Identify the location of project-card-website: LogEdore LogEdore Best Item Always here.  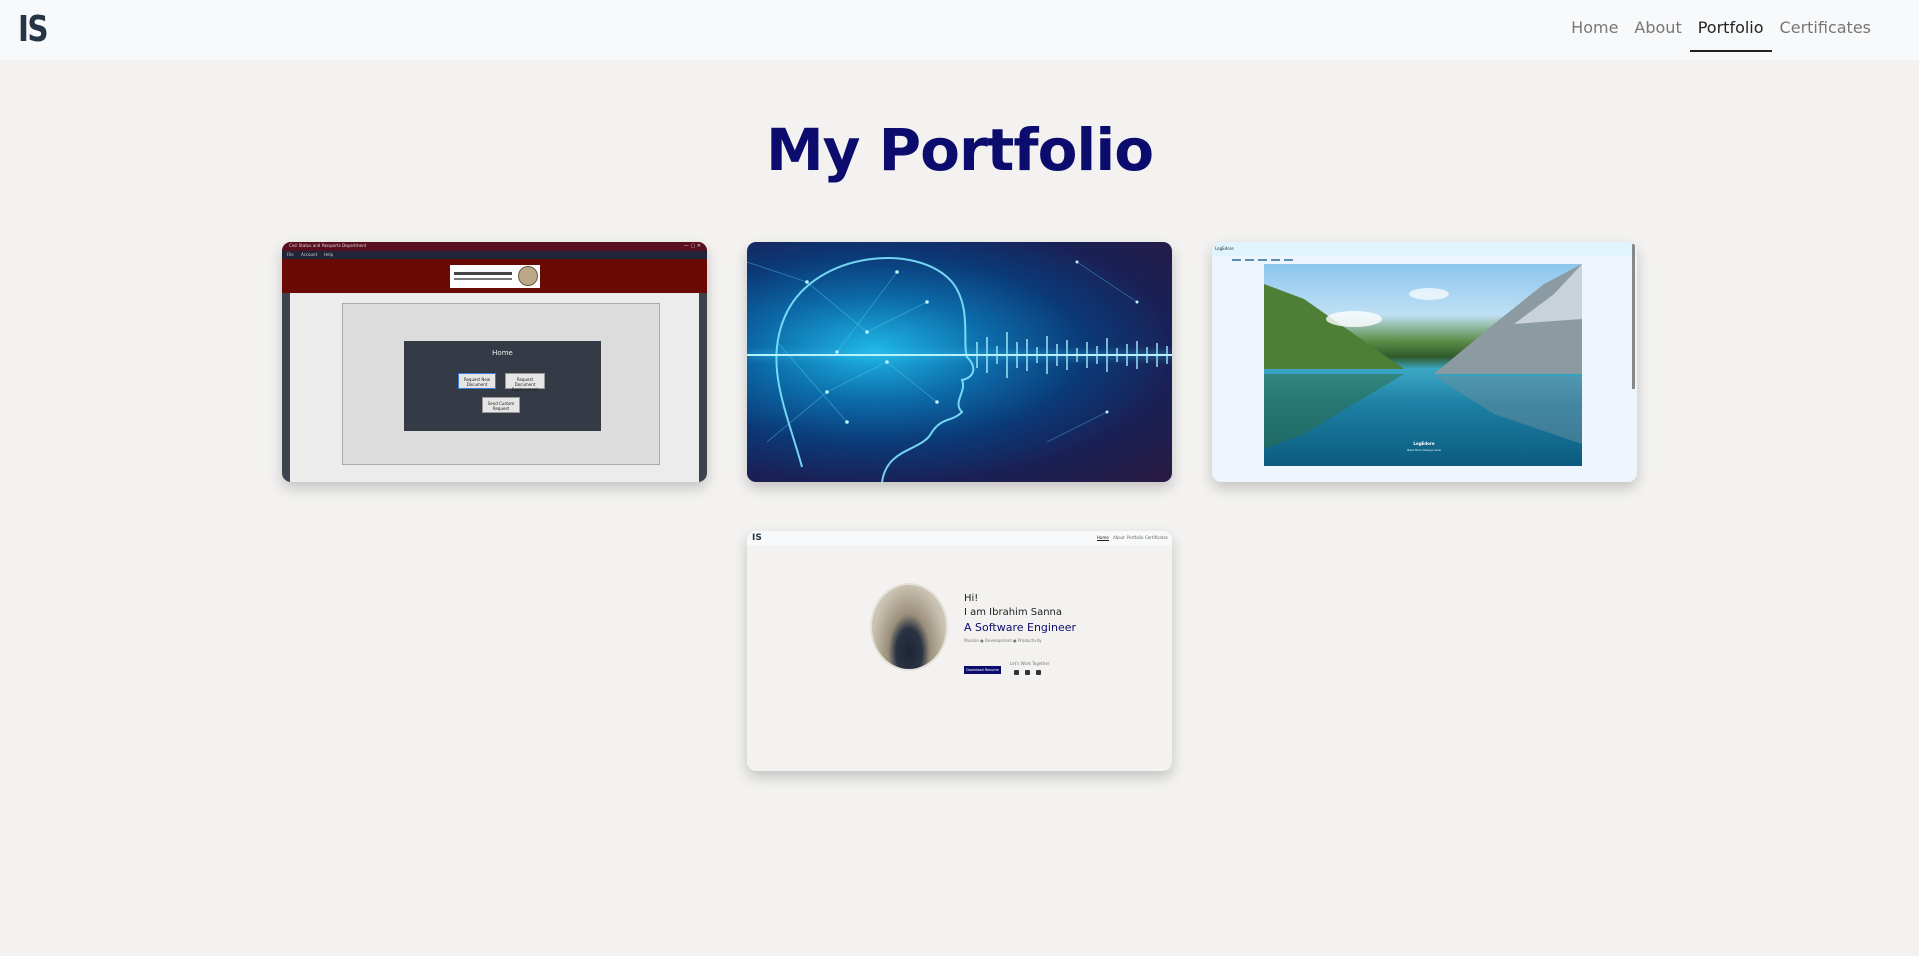
(1424, 362).